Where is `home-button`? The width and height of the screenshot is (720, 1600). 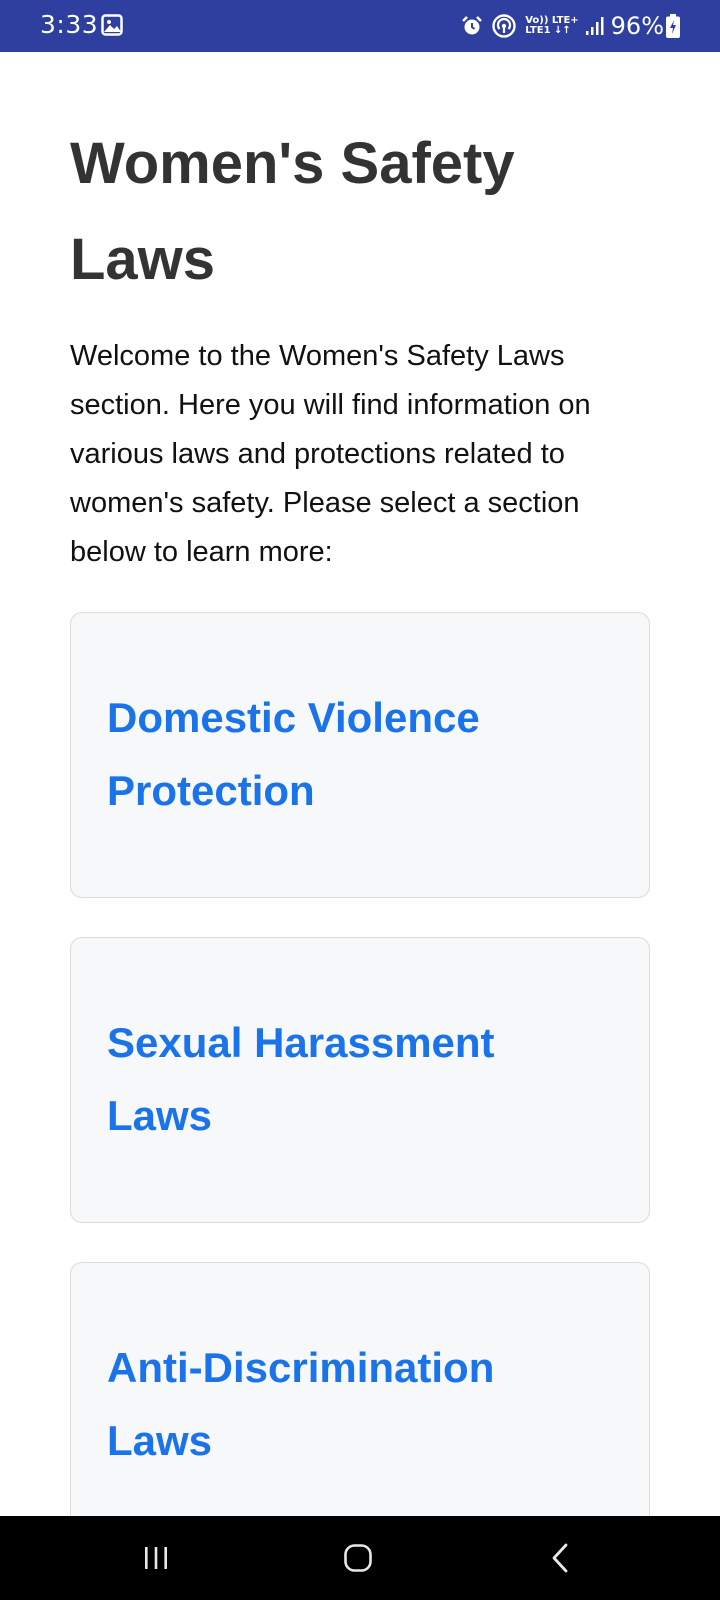
home-button is located at coordinates (358, 1558).